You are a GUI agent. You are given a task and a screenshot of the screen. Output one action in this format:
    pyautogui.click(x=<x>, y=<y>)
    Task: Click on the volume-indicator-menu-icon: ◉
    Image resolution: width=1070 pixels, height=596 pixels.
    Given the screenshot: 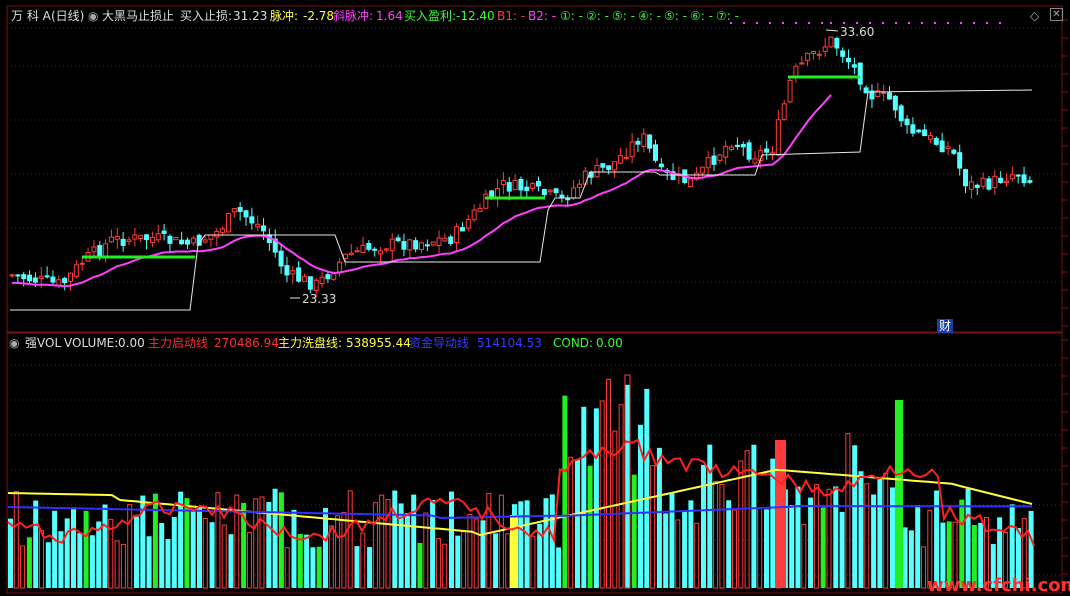 What is the action you would take?
    pyautogui.click(x=14, y=343)
    